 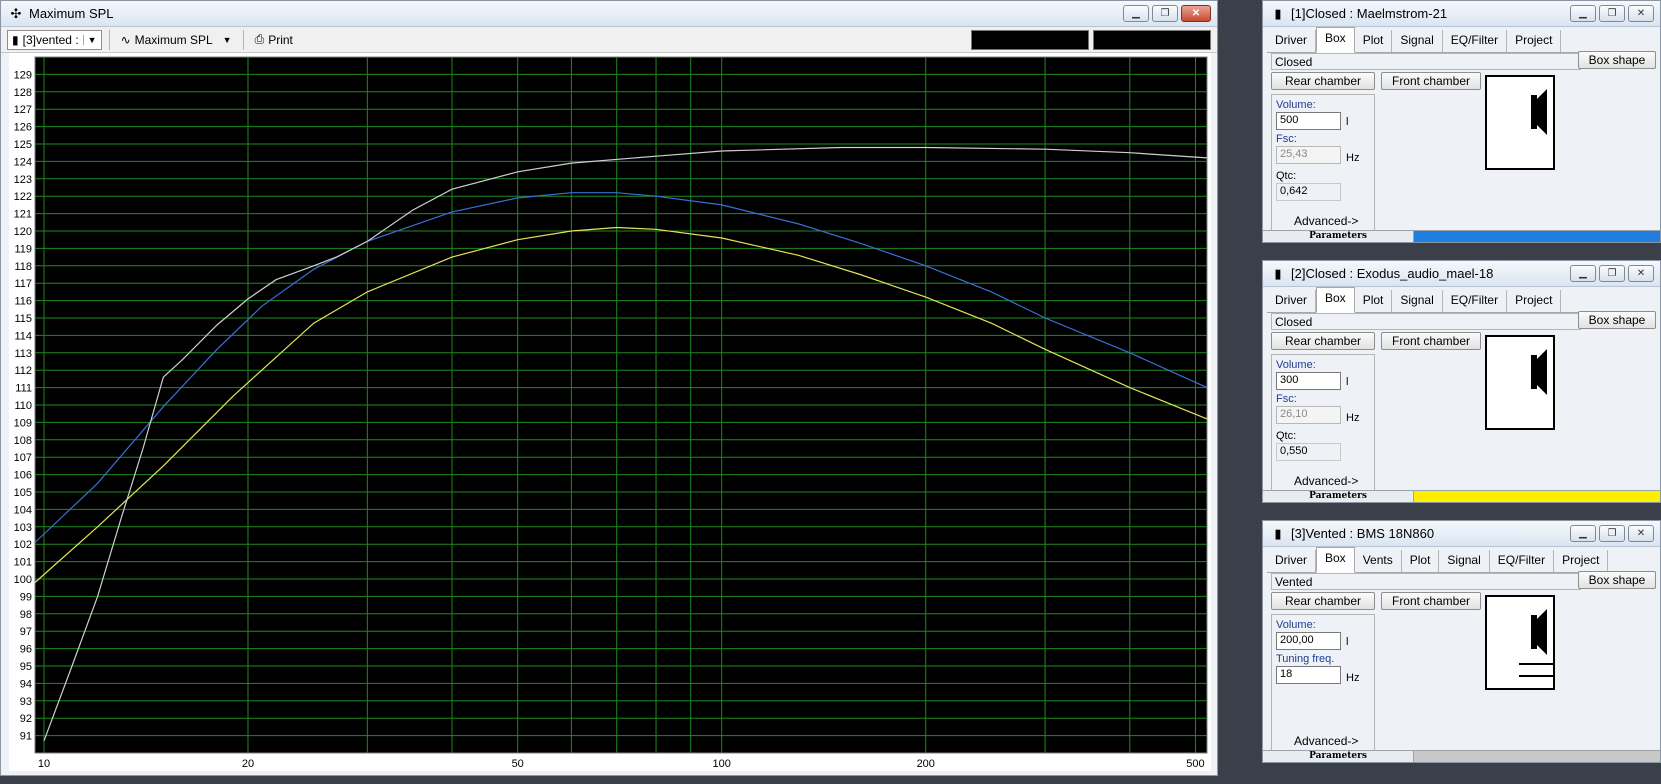 I want to click on parameters-label: Parameters, so click(x=1338, y=756).